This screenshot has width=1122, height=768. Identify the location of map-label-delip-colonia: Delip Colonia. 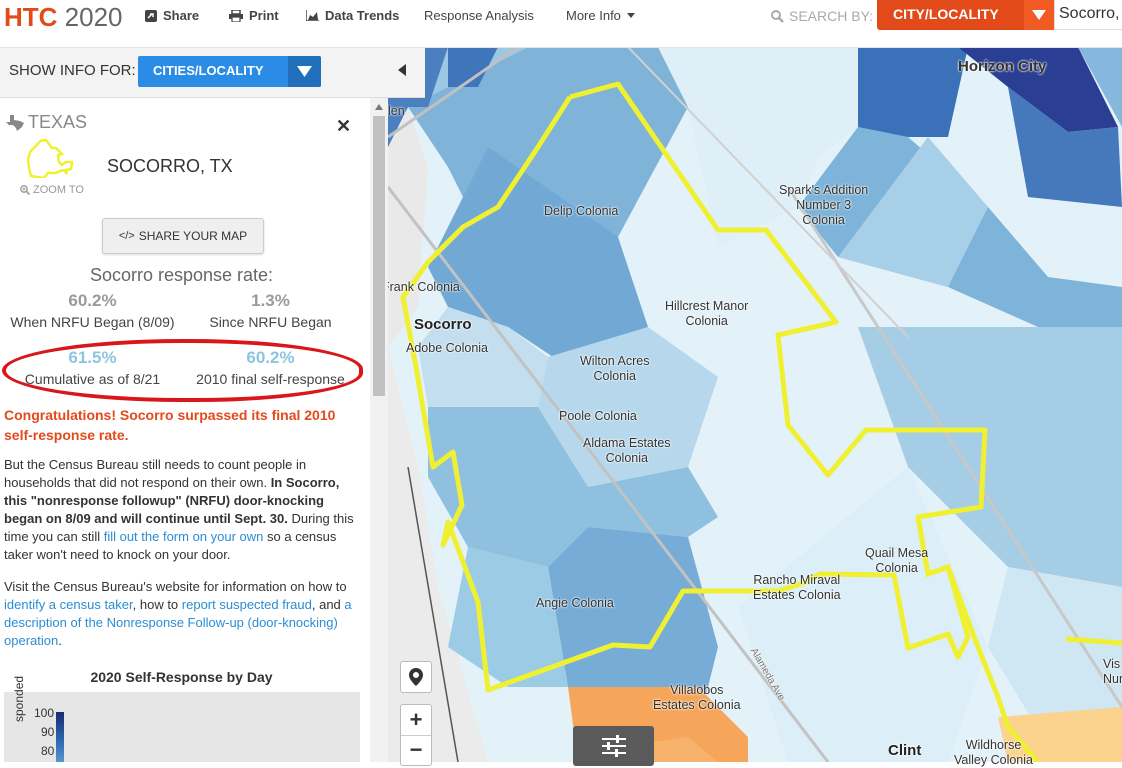
(581, 211).